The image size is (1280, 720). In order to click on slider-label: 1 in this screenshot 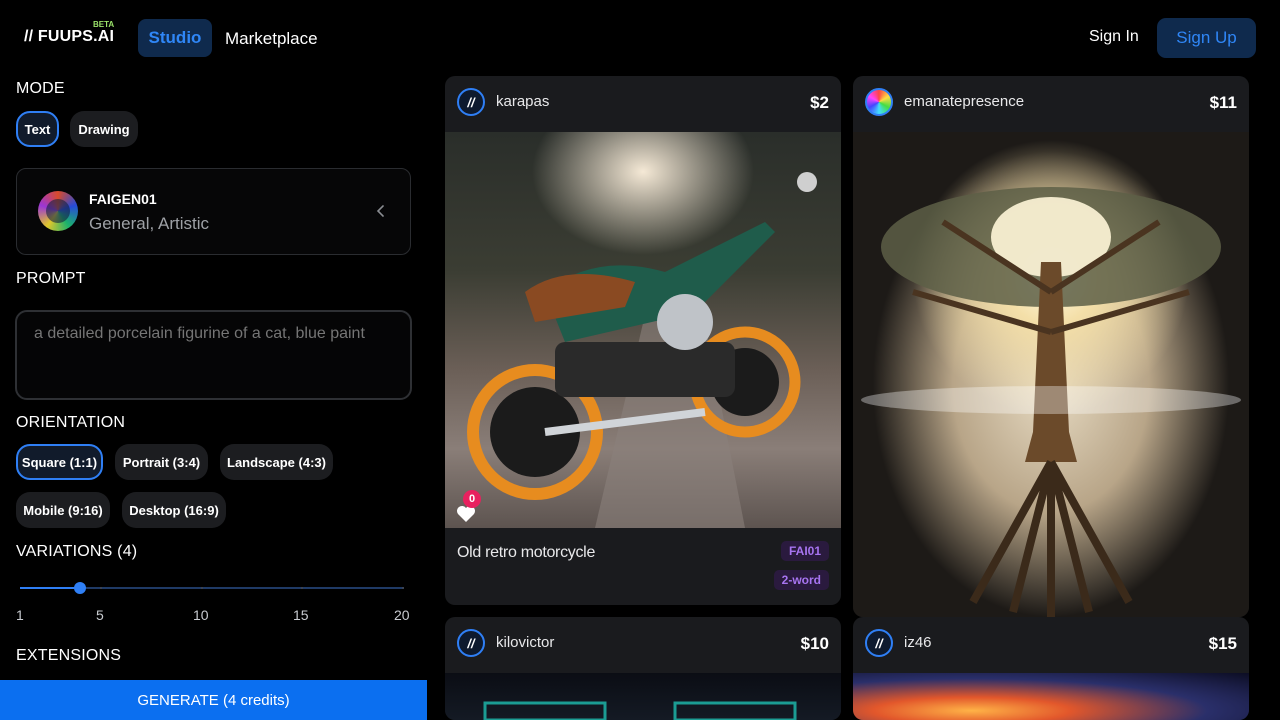, I will do `click(20, 615)`.